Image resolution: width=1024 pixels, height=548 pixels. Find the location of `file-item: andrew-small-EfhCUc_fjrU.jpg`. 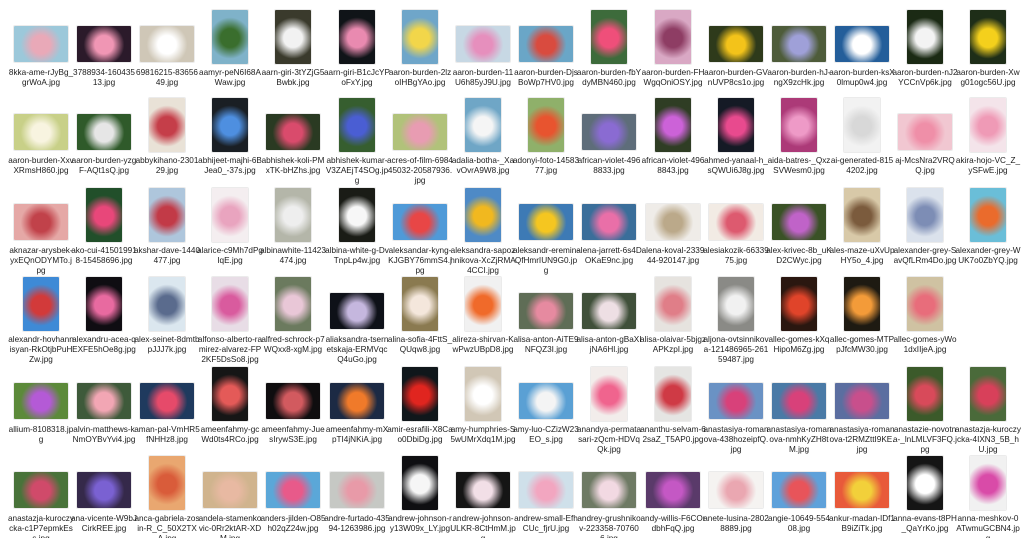

file-item: andrew-small-EfhCUc_fjrU.jpg is located at coordinates (546, 491).